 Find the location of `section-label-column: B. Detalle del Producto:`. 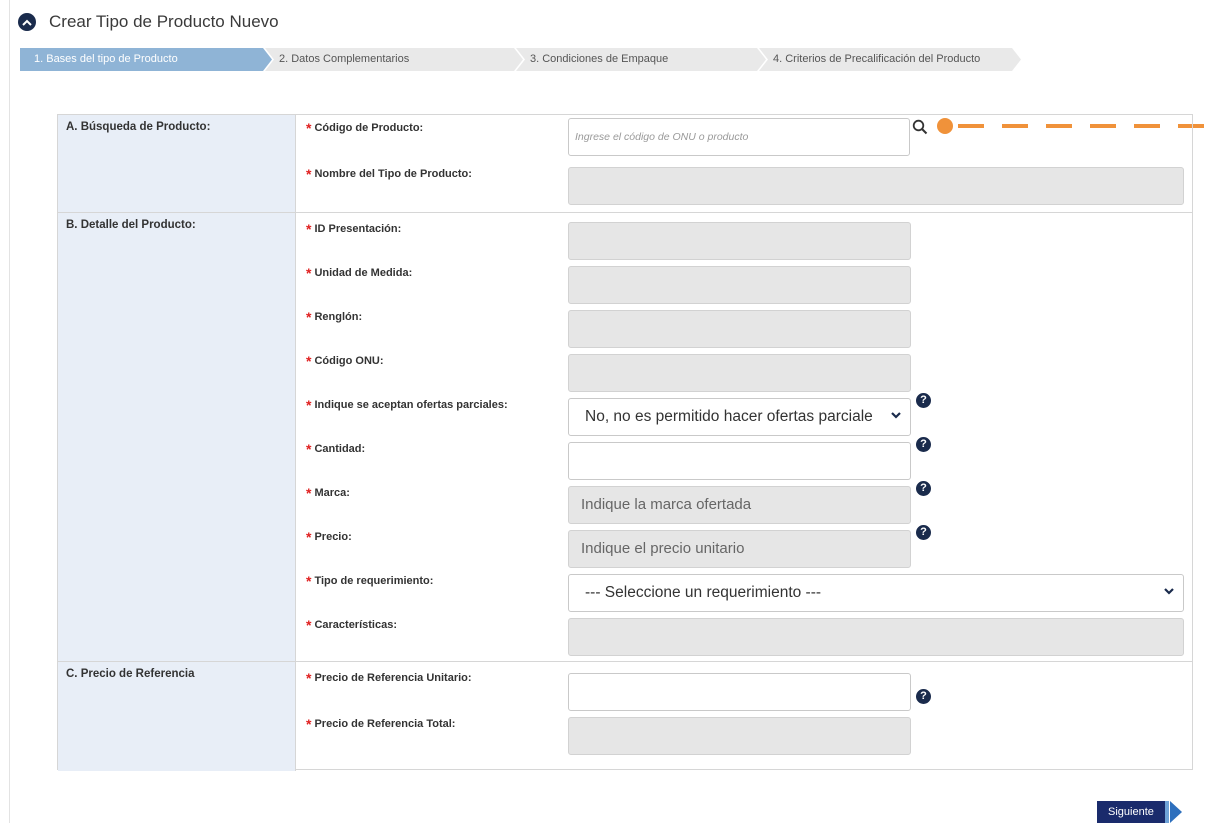

section-label-column: B. Detalle del Producto: is located at coordinates (177, 437).